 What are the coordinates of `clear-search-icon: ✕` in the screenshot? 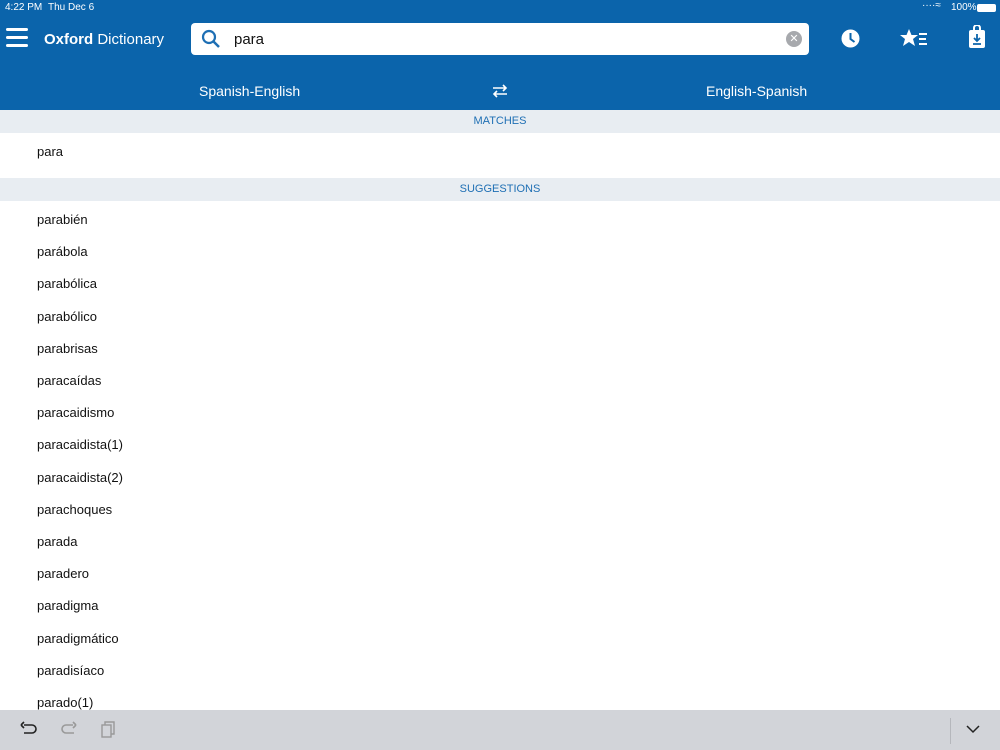 It's located at (794, 39).